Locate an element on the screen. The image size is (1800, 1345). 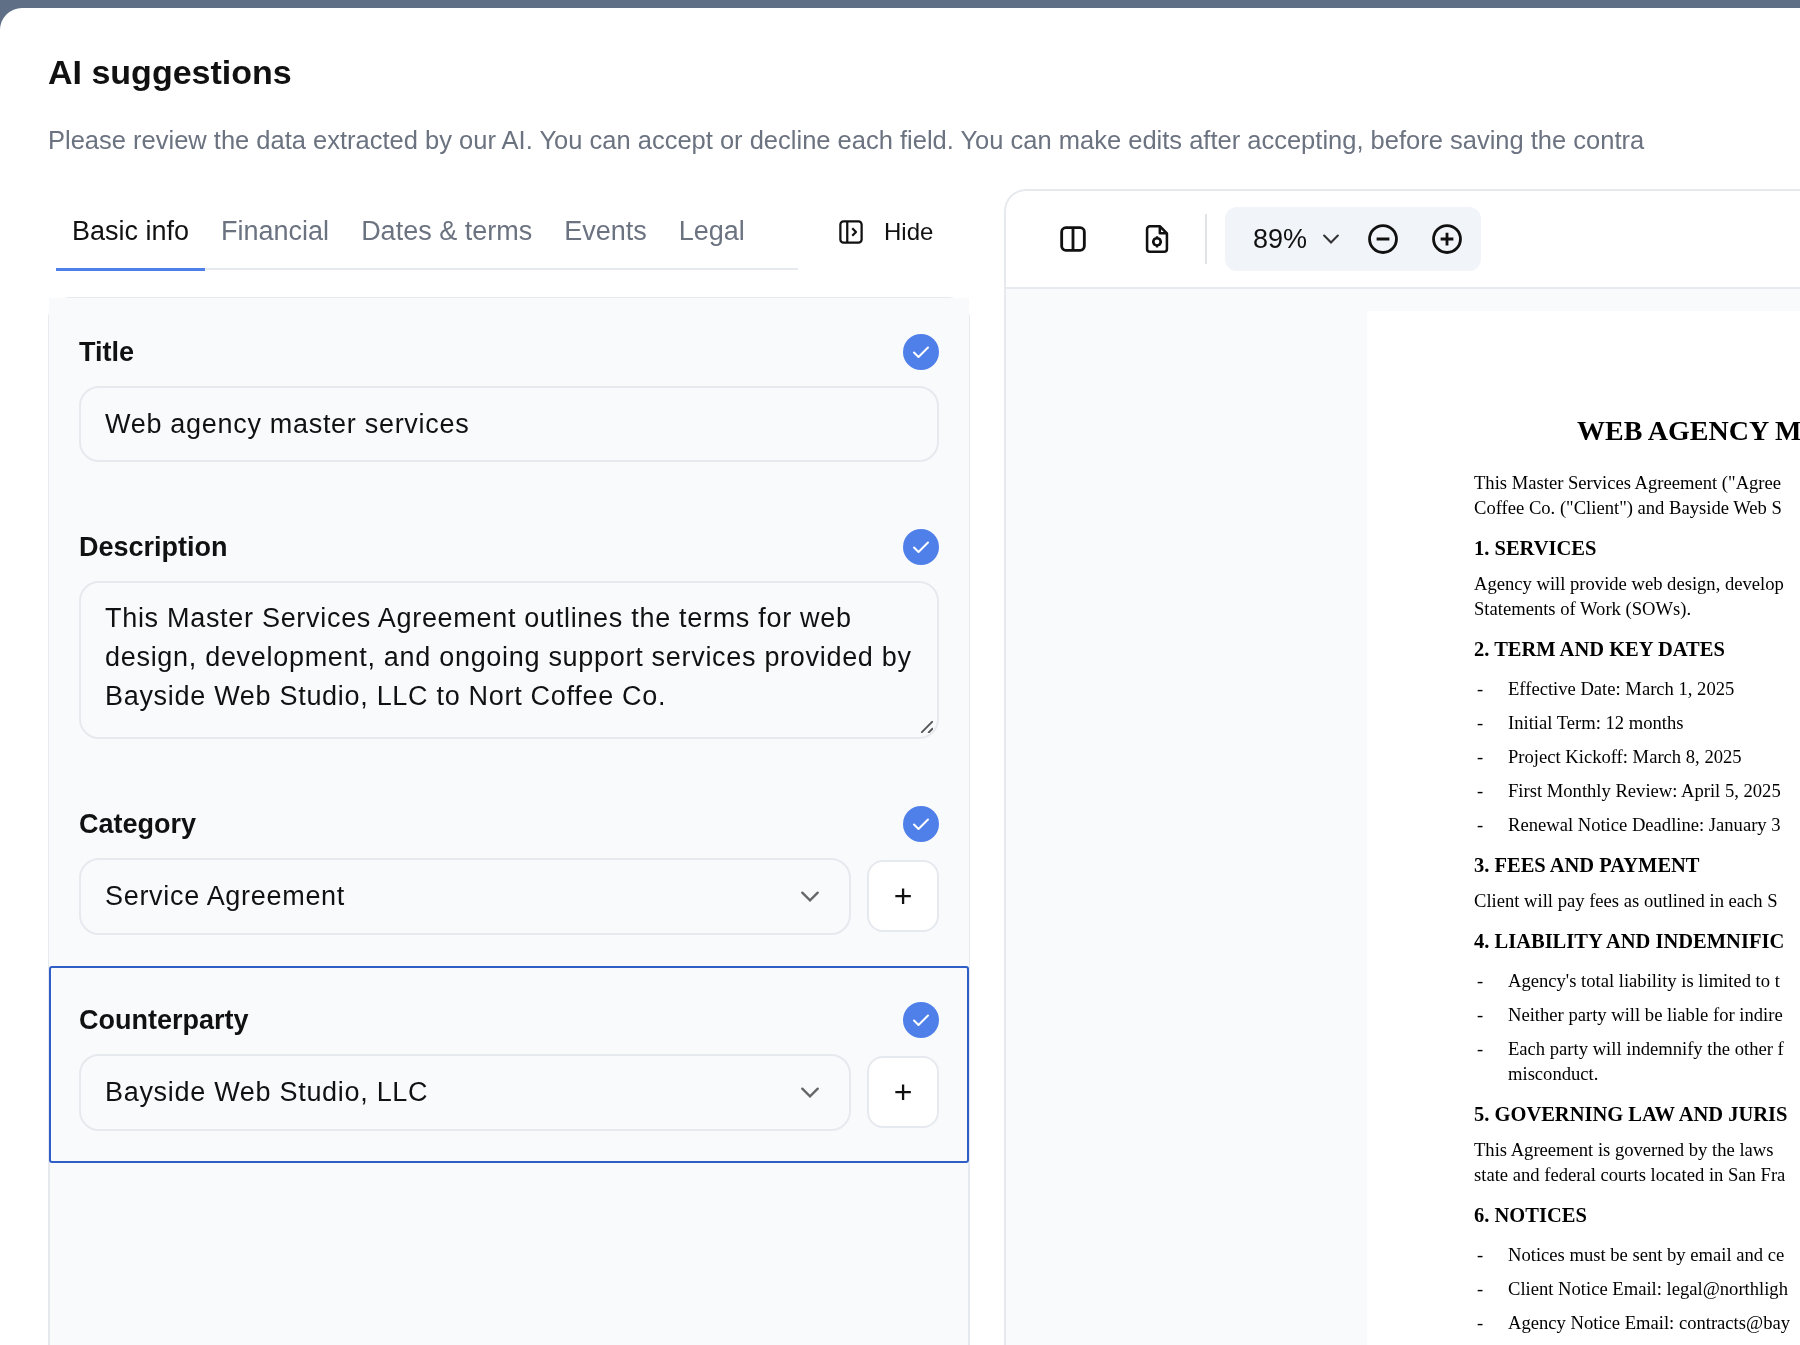
tab: Events is located at coordinates (605, 232).